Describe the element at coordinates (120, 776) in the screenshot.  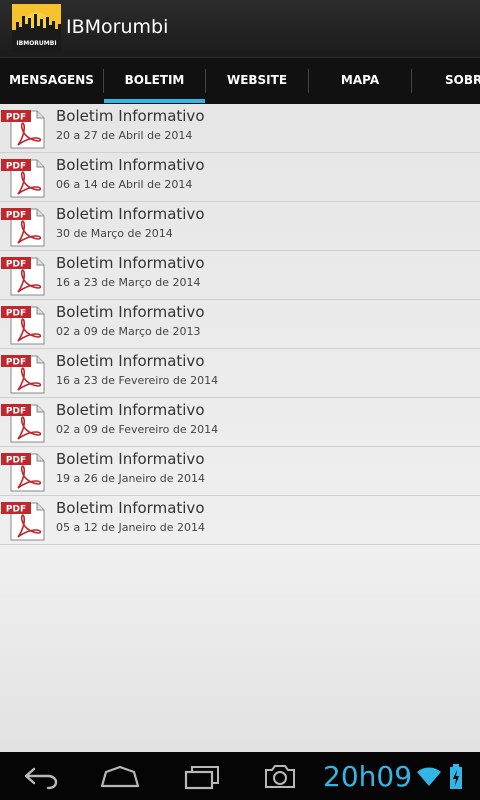
I see `home-icon` at that location.